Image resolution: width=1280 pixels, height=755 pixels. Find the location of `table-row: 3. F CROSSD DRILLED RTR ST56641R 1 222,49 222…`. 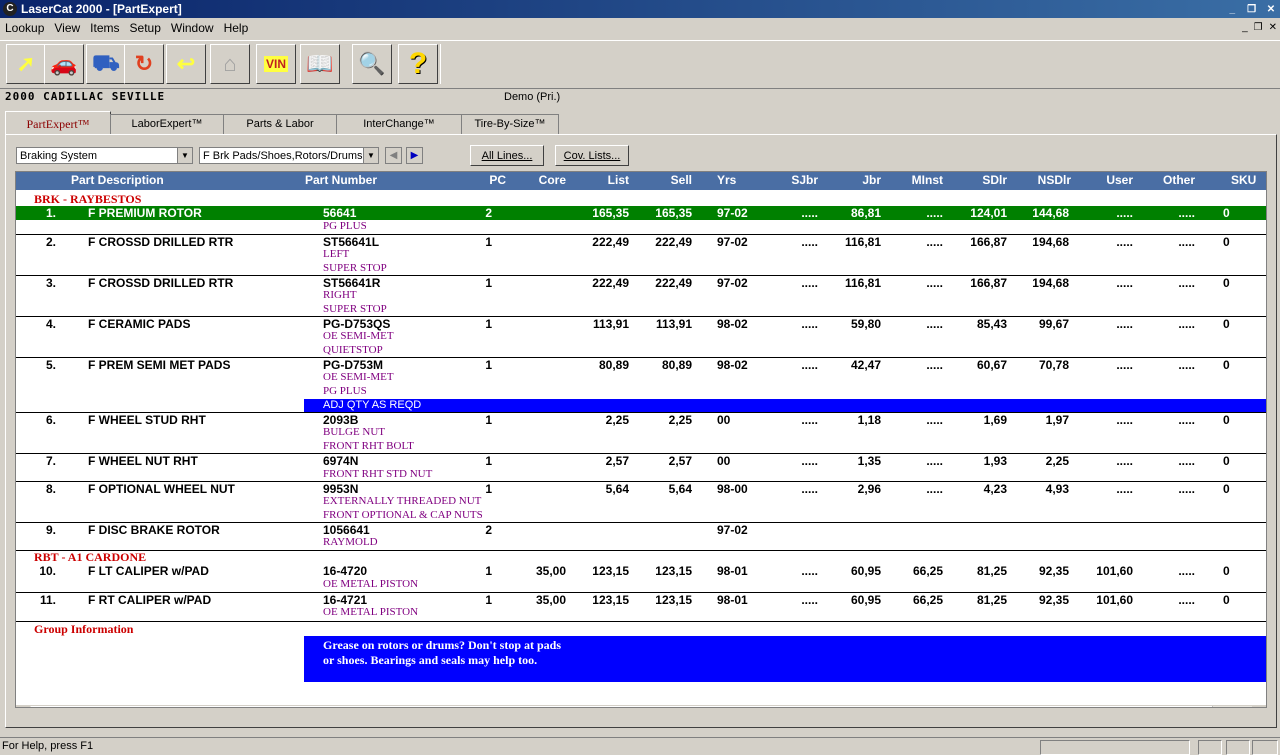

table-row: 3. F CROSSD DRILLED RTR ST56641R 1 222,49 222… is located at coordinates (641, 295).